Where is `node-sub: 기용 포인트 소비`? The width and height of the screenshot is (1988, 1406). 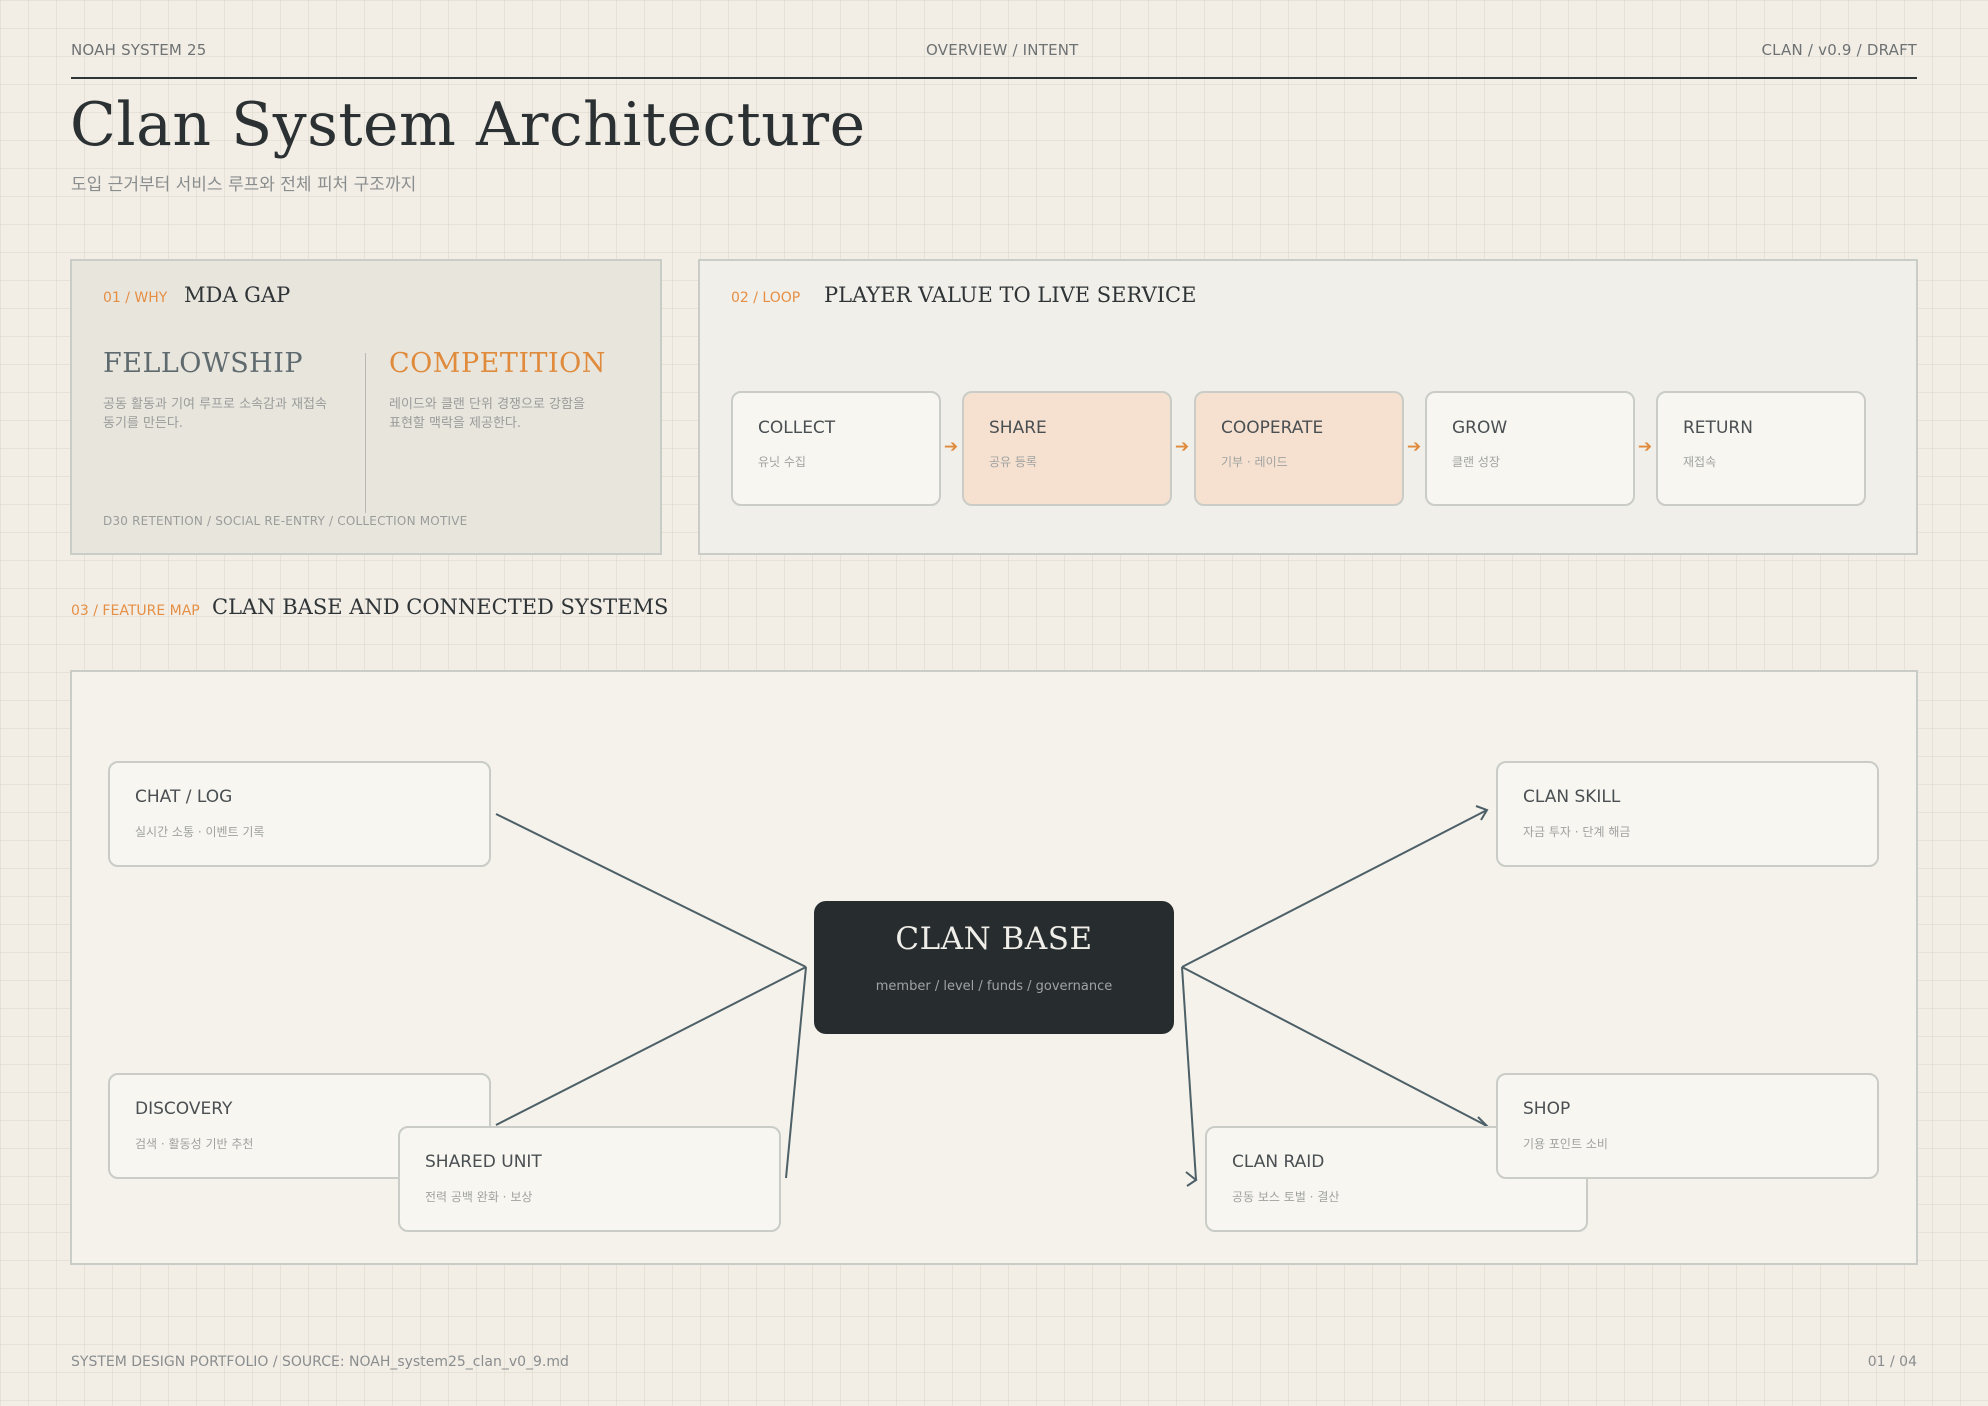 node-sub: 기용 포인트 소비 is located at coordinates (1565, 1144).